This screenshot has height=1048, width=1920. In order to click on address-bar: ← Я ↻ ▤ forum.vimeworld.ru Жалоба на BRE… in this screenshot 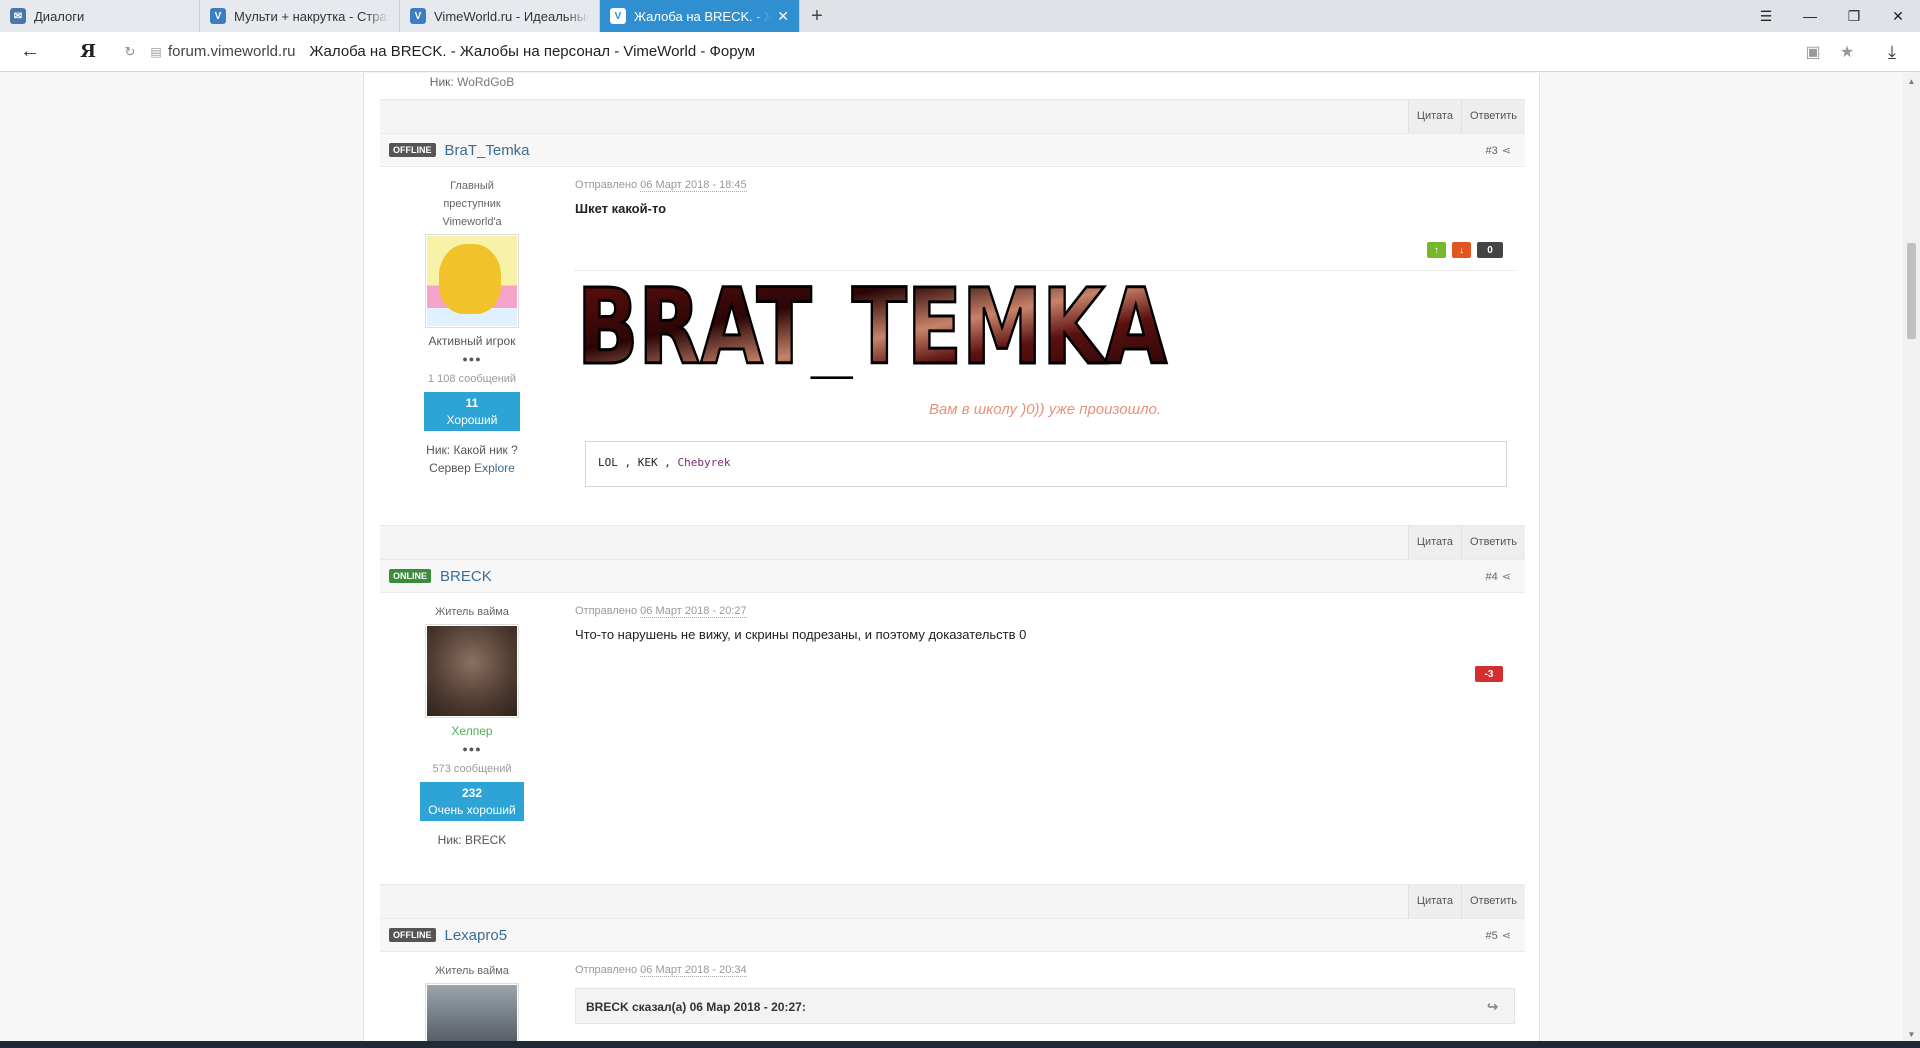, I will do `click(960, 52)`.